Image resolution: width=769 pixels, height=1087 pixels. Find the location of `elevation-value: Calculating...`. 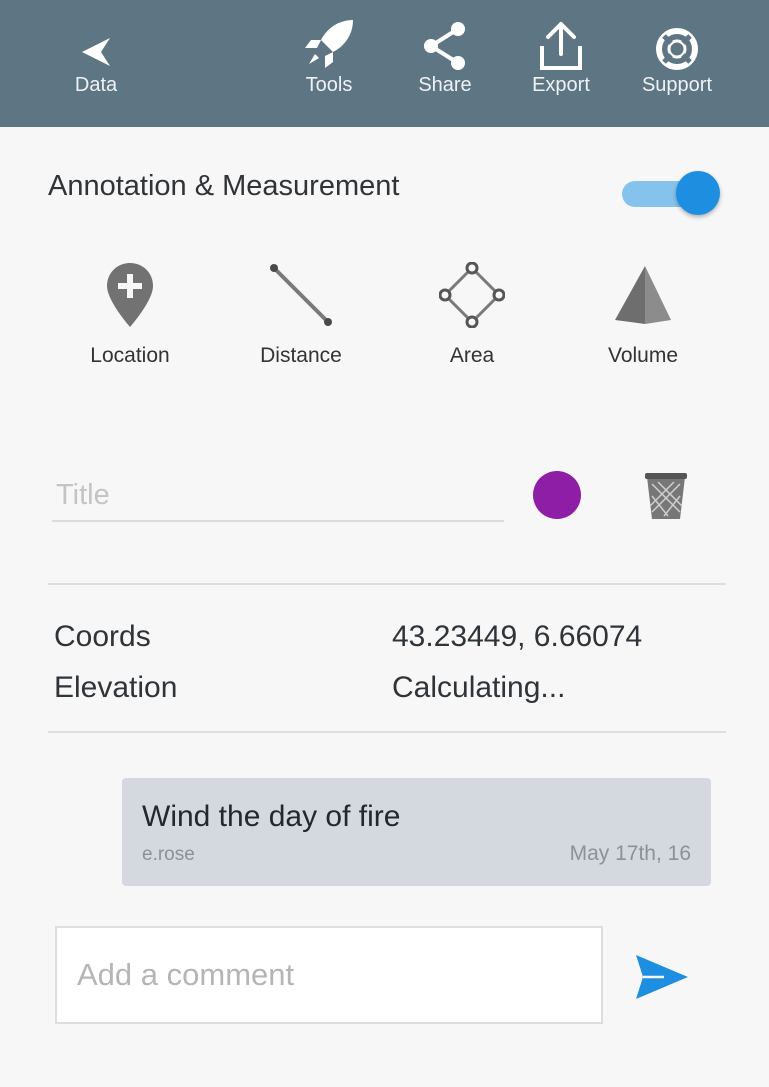

elevation-value: Calculating... is located at coordinates (479, 687).